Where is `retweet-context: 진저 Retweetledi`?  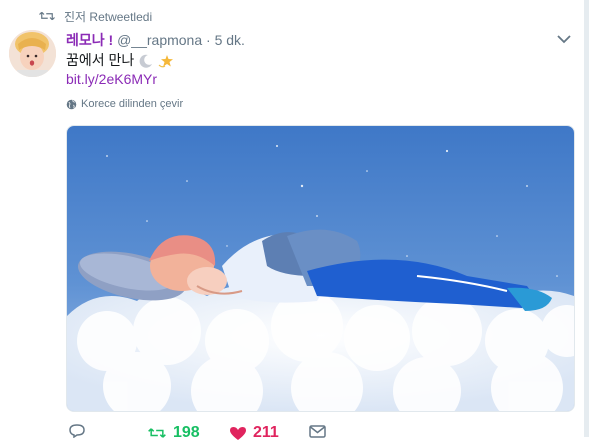
retweet-context: 진저 Retweetledi is located at coordinates (95, 16).